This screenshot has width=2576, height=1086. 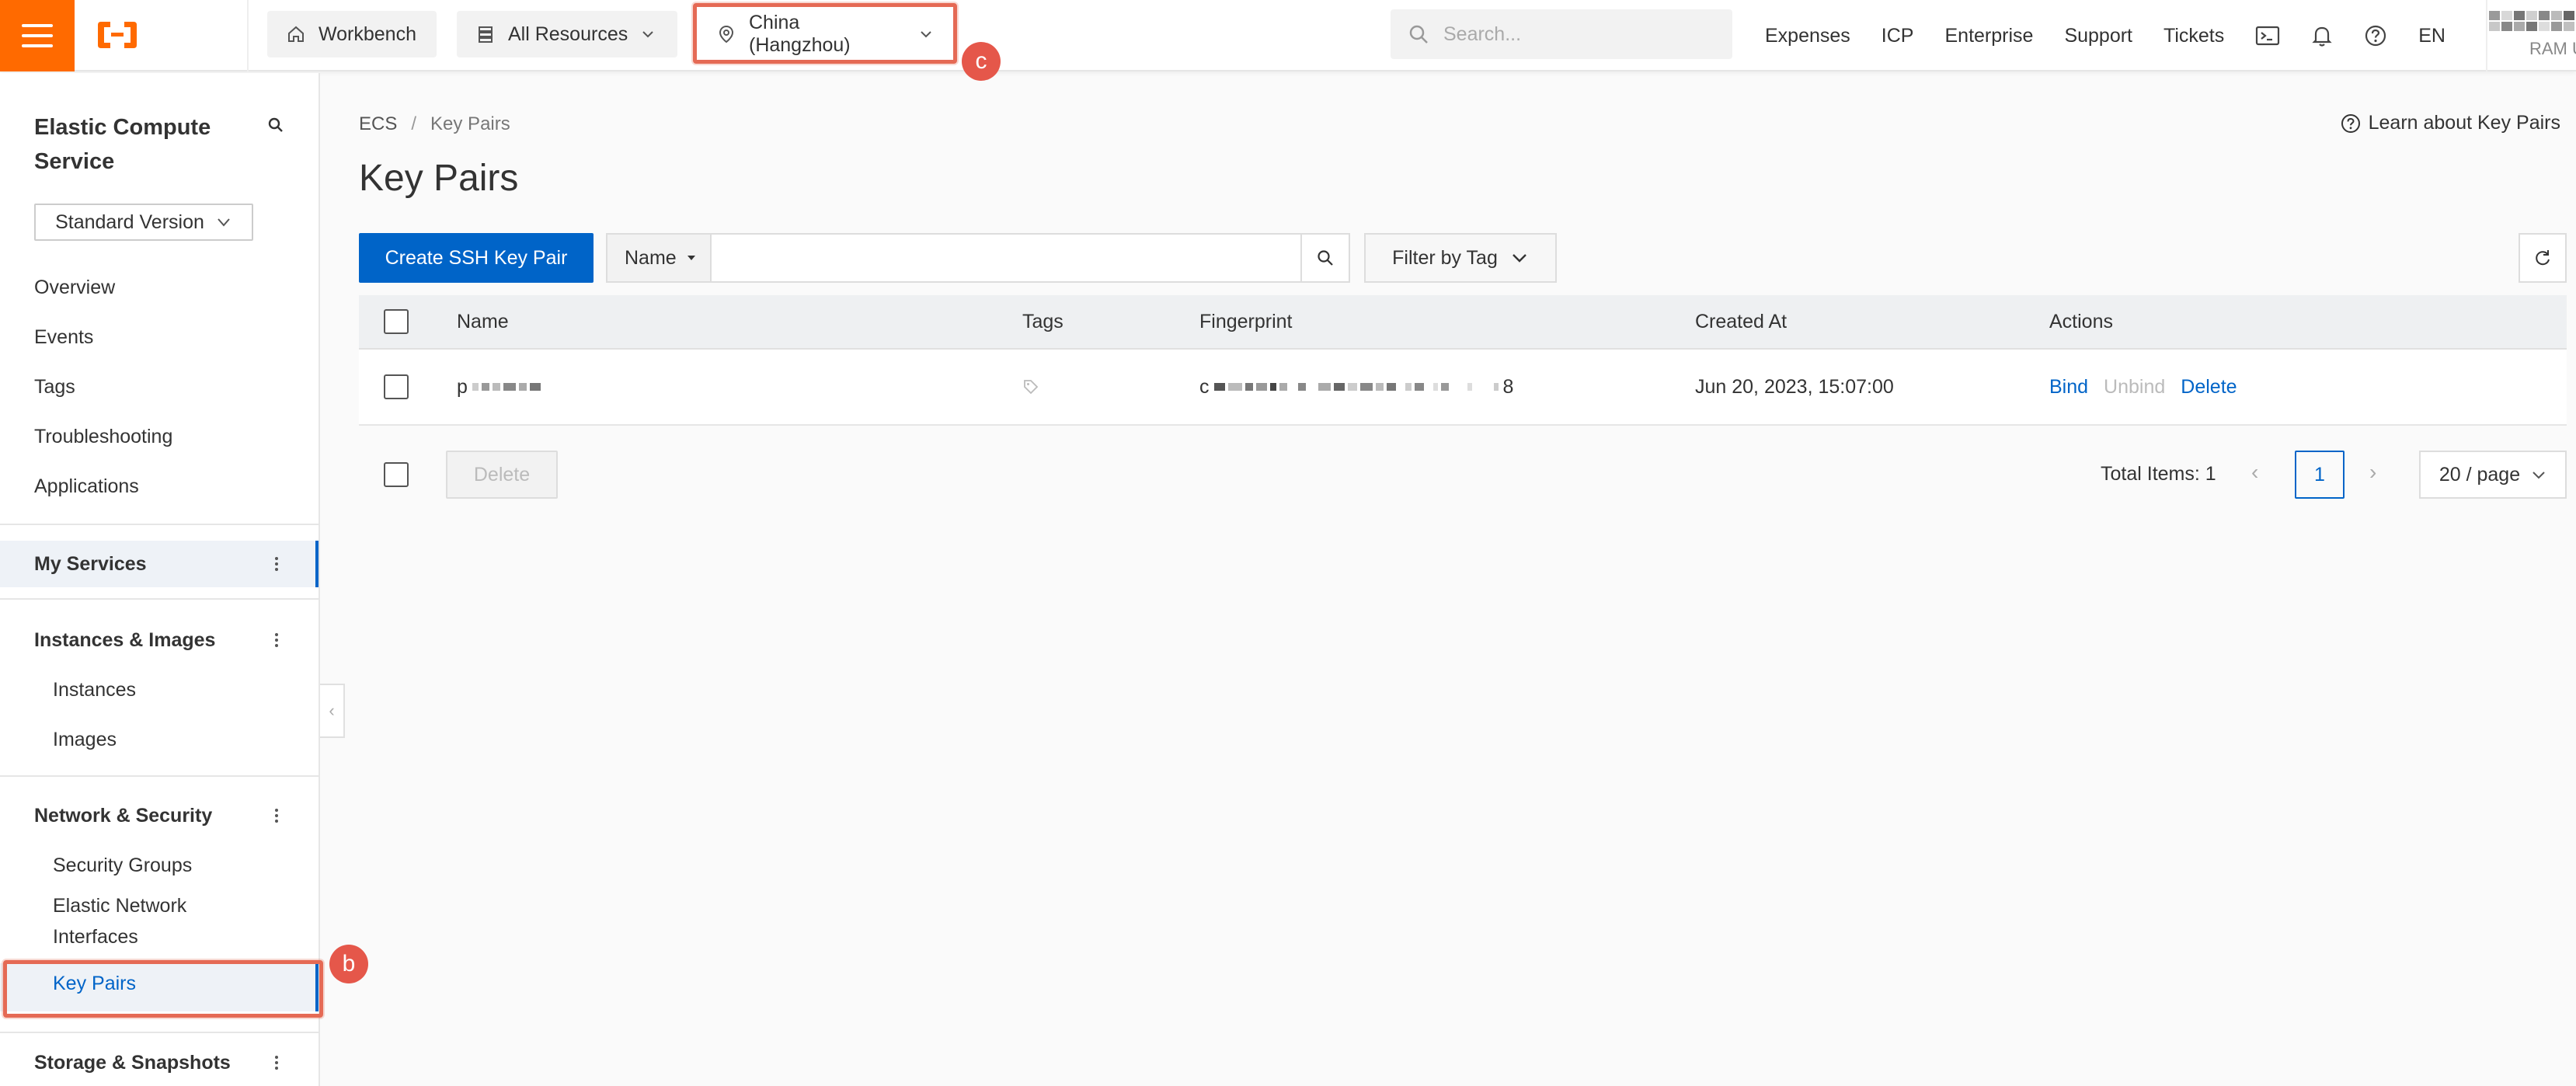 I want to click on breadcrumb-ecs: ECS, so click(x=378, y=124).